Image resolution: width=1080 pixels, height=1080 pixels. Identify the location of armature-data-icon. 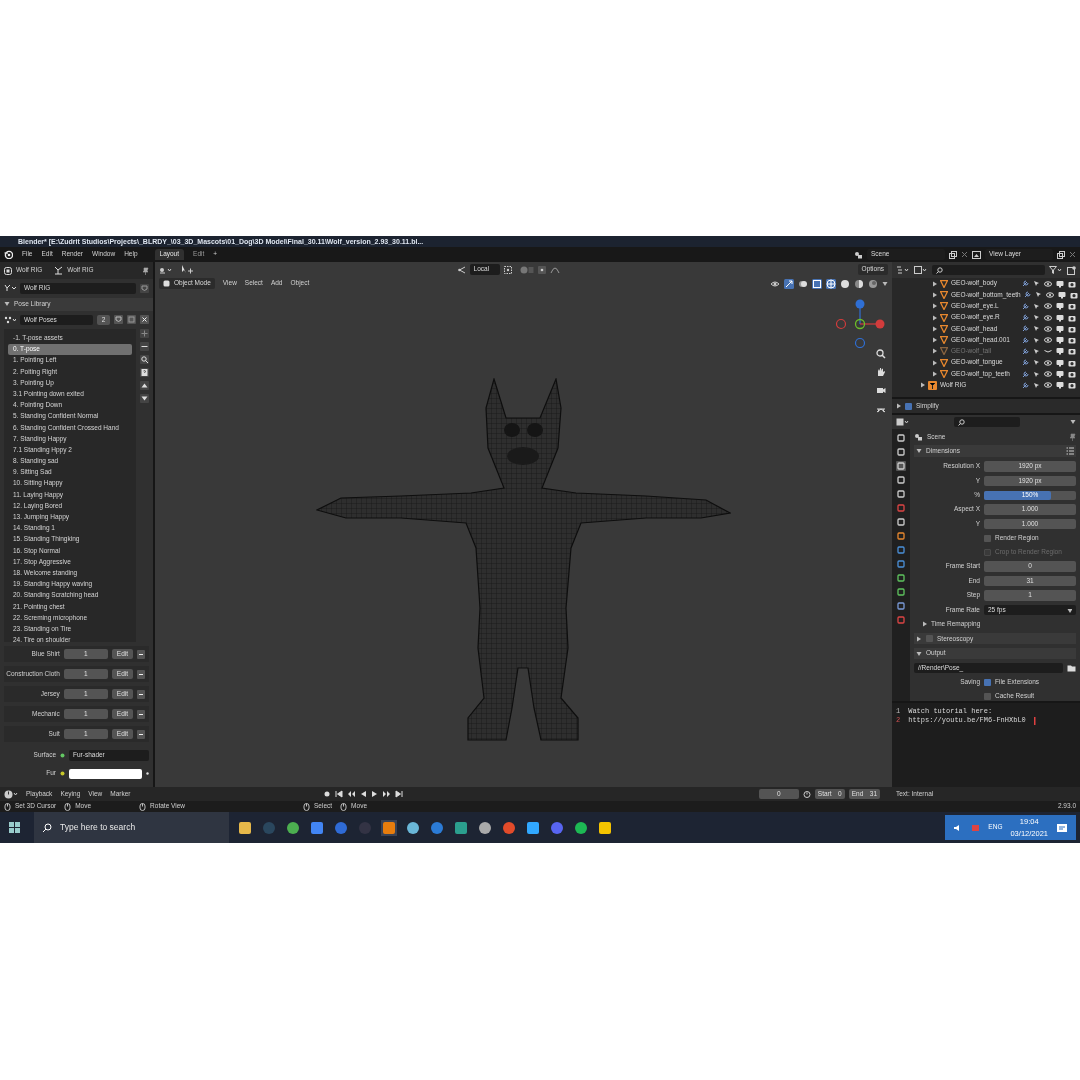
(10, 288).